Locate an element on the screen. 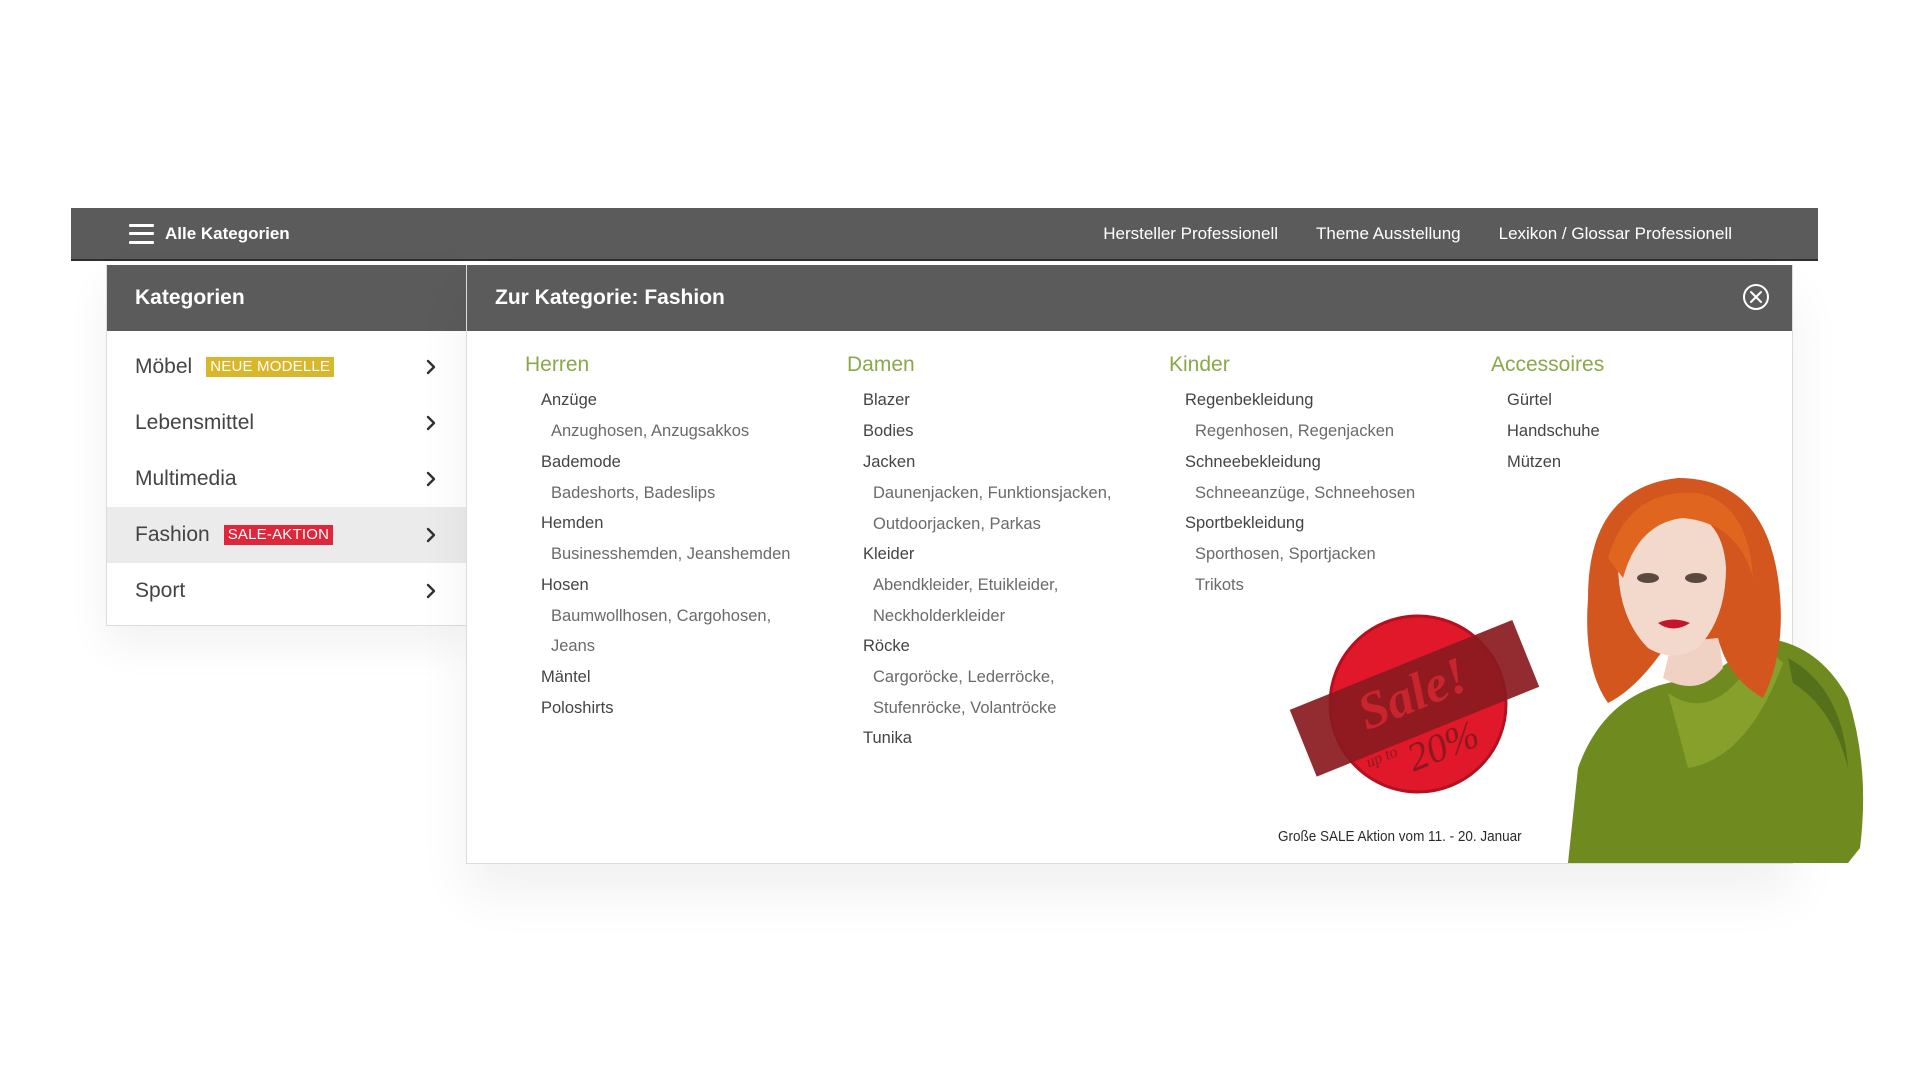 The width and height of the screenshot is (1920, 1080). sub-link: Schneeanzüge, is located at coordinates (1252, 493).